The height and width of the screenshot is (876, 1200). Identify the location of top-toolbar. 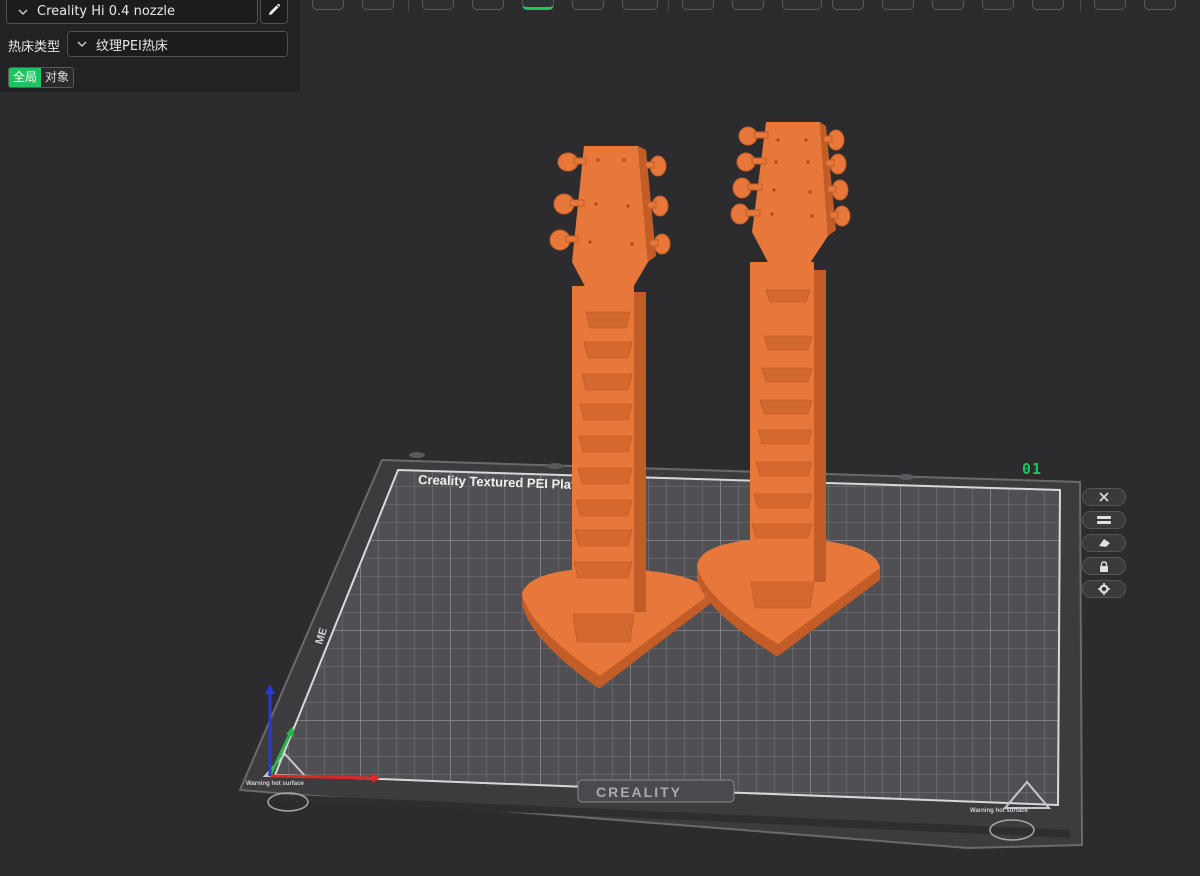
(750, 10).